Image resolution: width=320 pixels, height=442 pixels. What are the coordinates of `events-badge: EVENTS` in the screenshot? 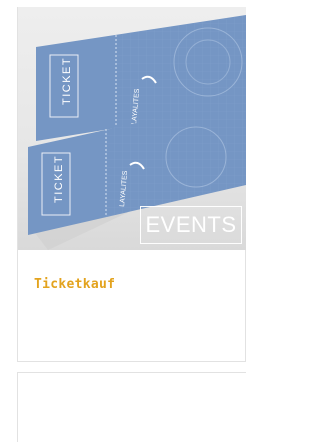 It's located at (191, 225).